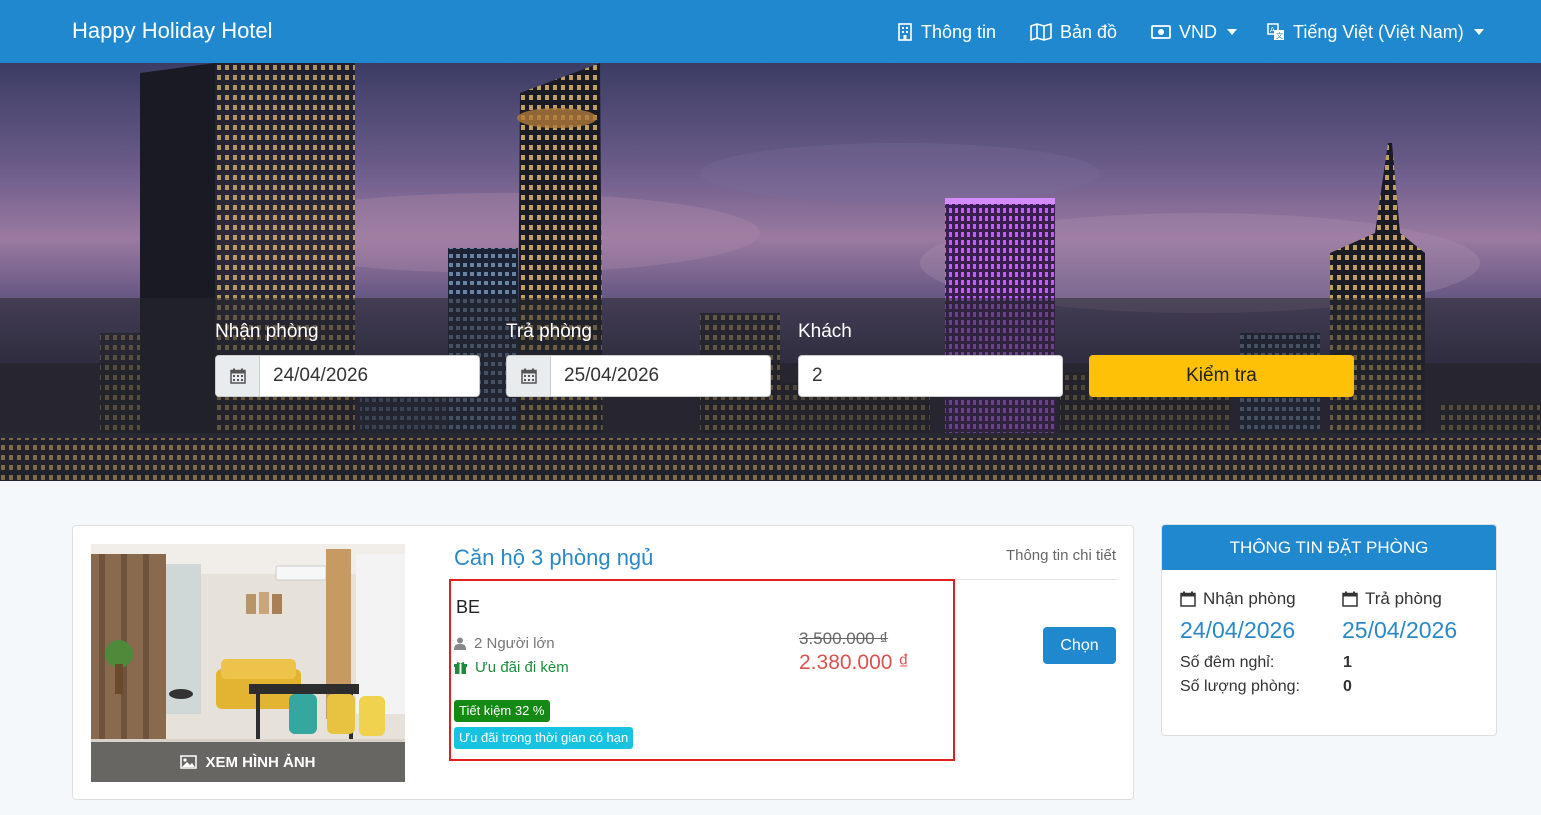  I want to click on gift-icon, so click(460, 668).